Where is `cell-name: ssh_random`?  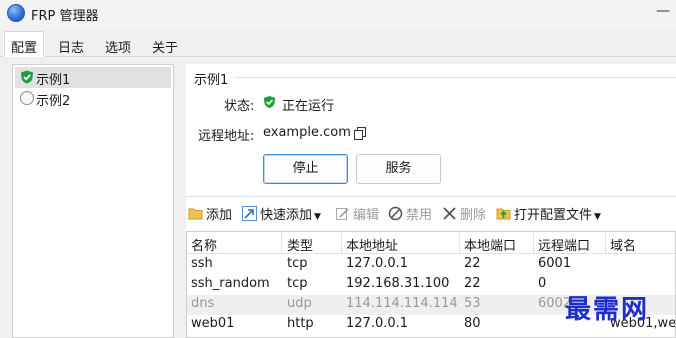 cell-name: ssh_random is located at coordinates (230, 283).